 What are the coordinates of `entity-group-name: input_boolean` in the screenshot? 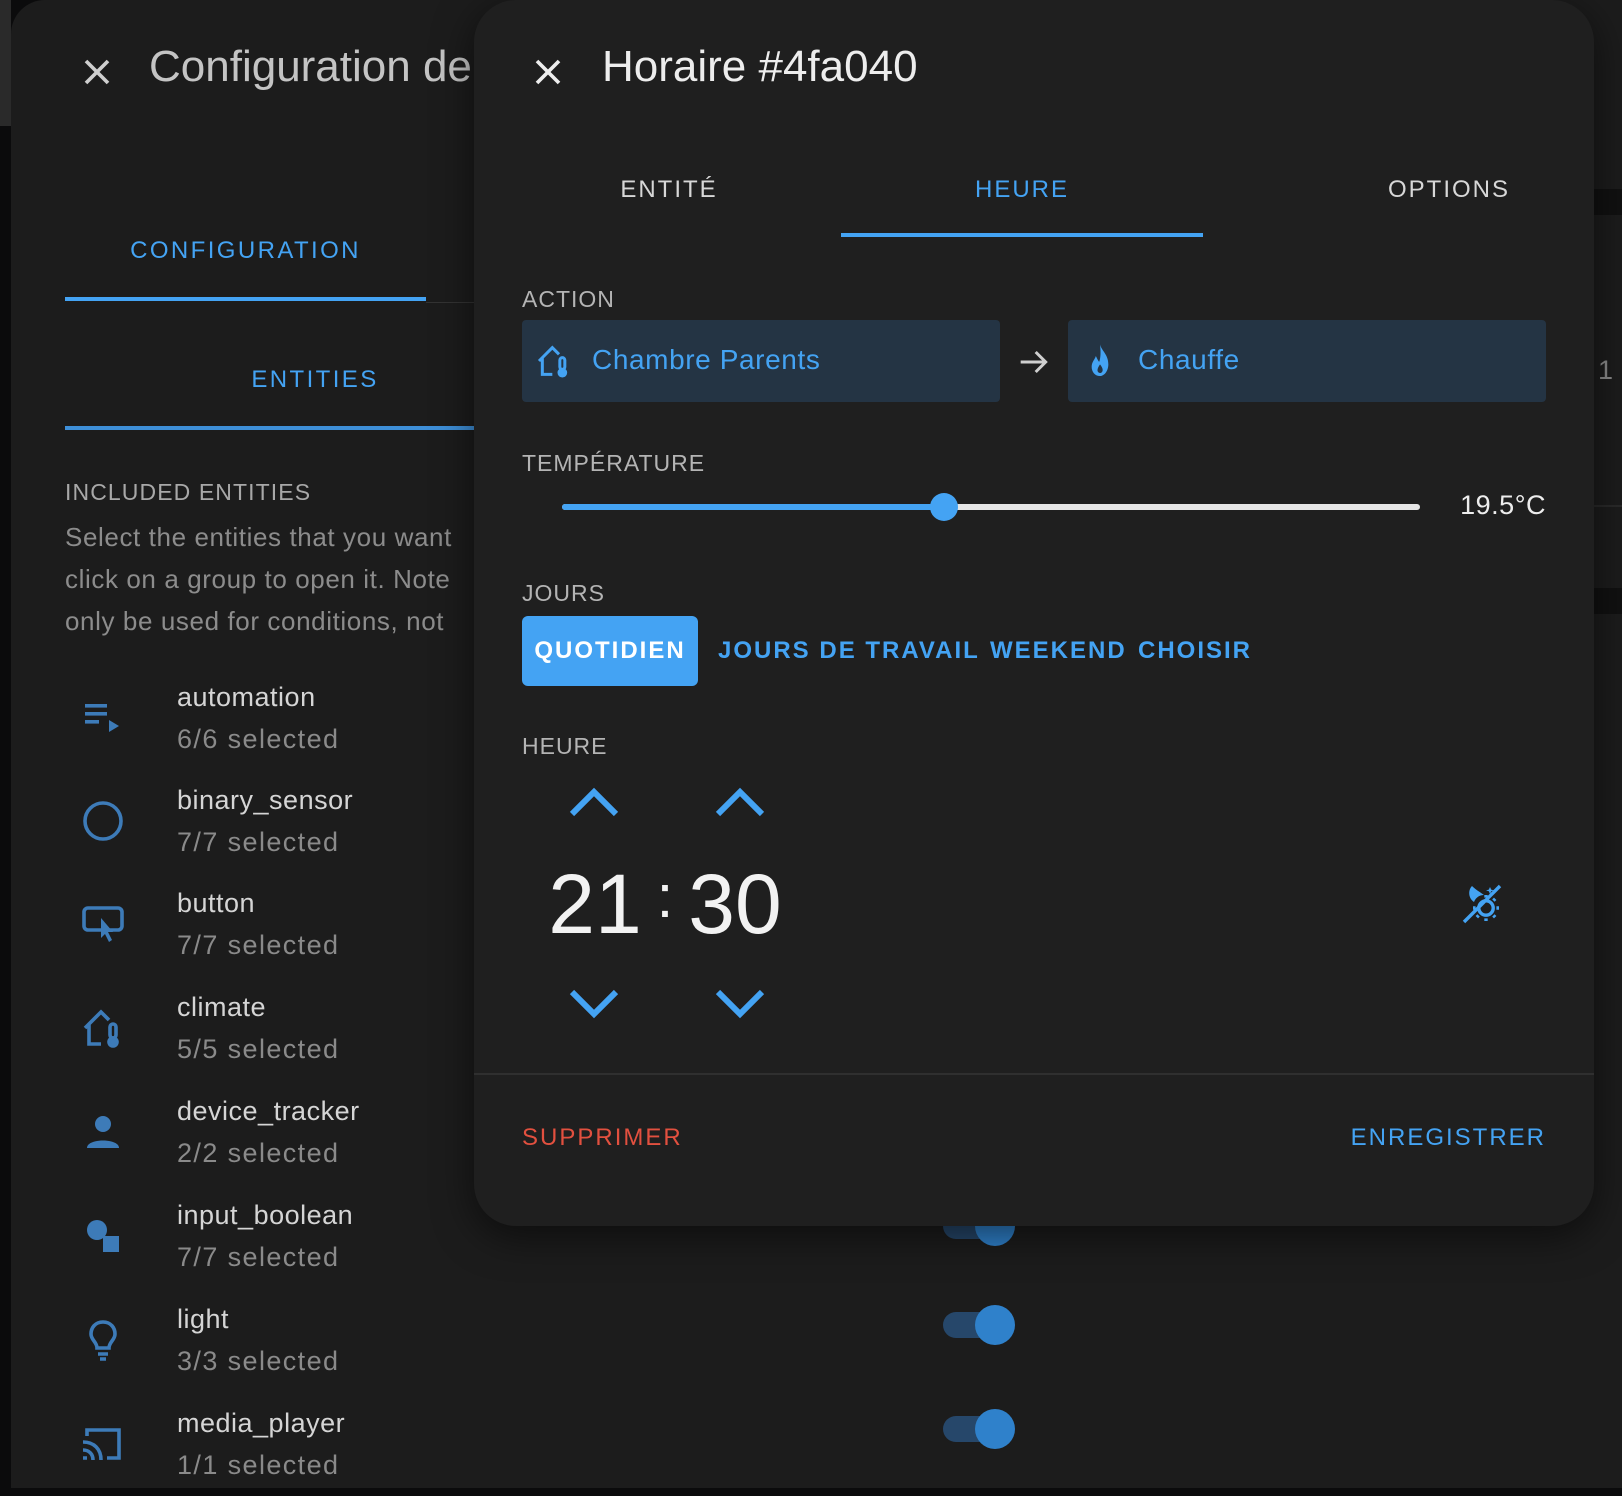 It's located at (265, 1215).